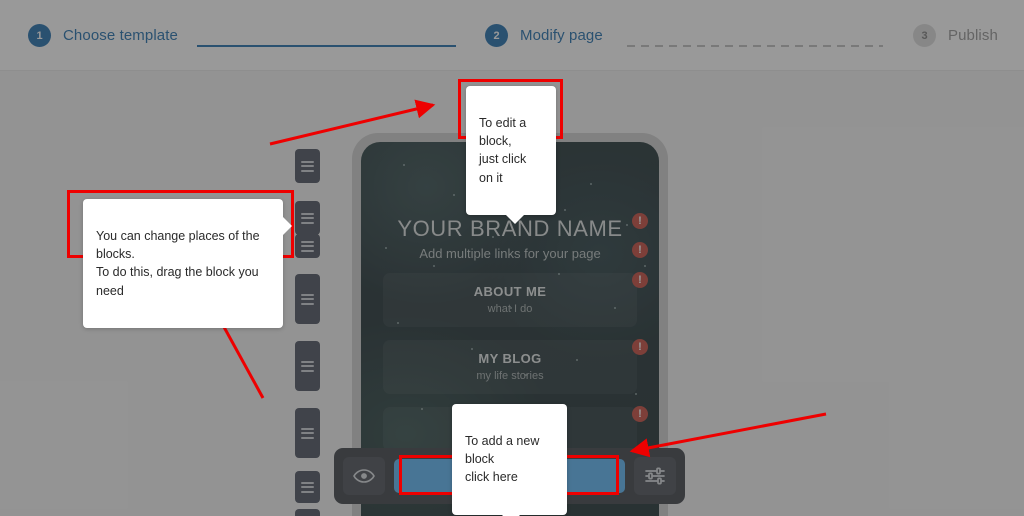  I want to click on brand-subtitle: Add multiple links for your page, so click(510, 253).